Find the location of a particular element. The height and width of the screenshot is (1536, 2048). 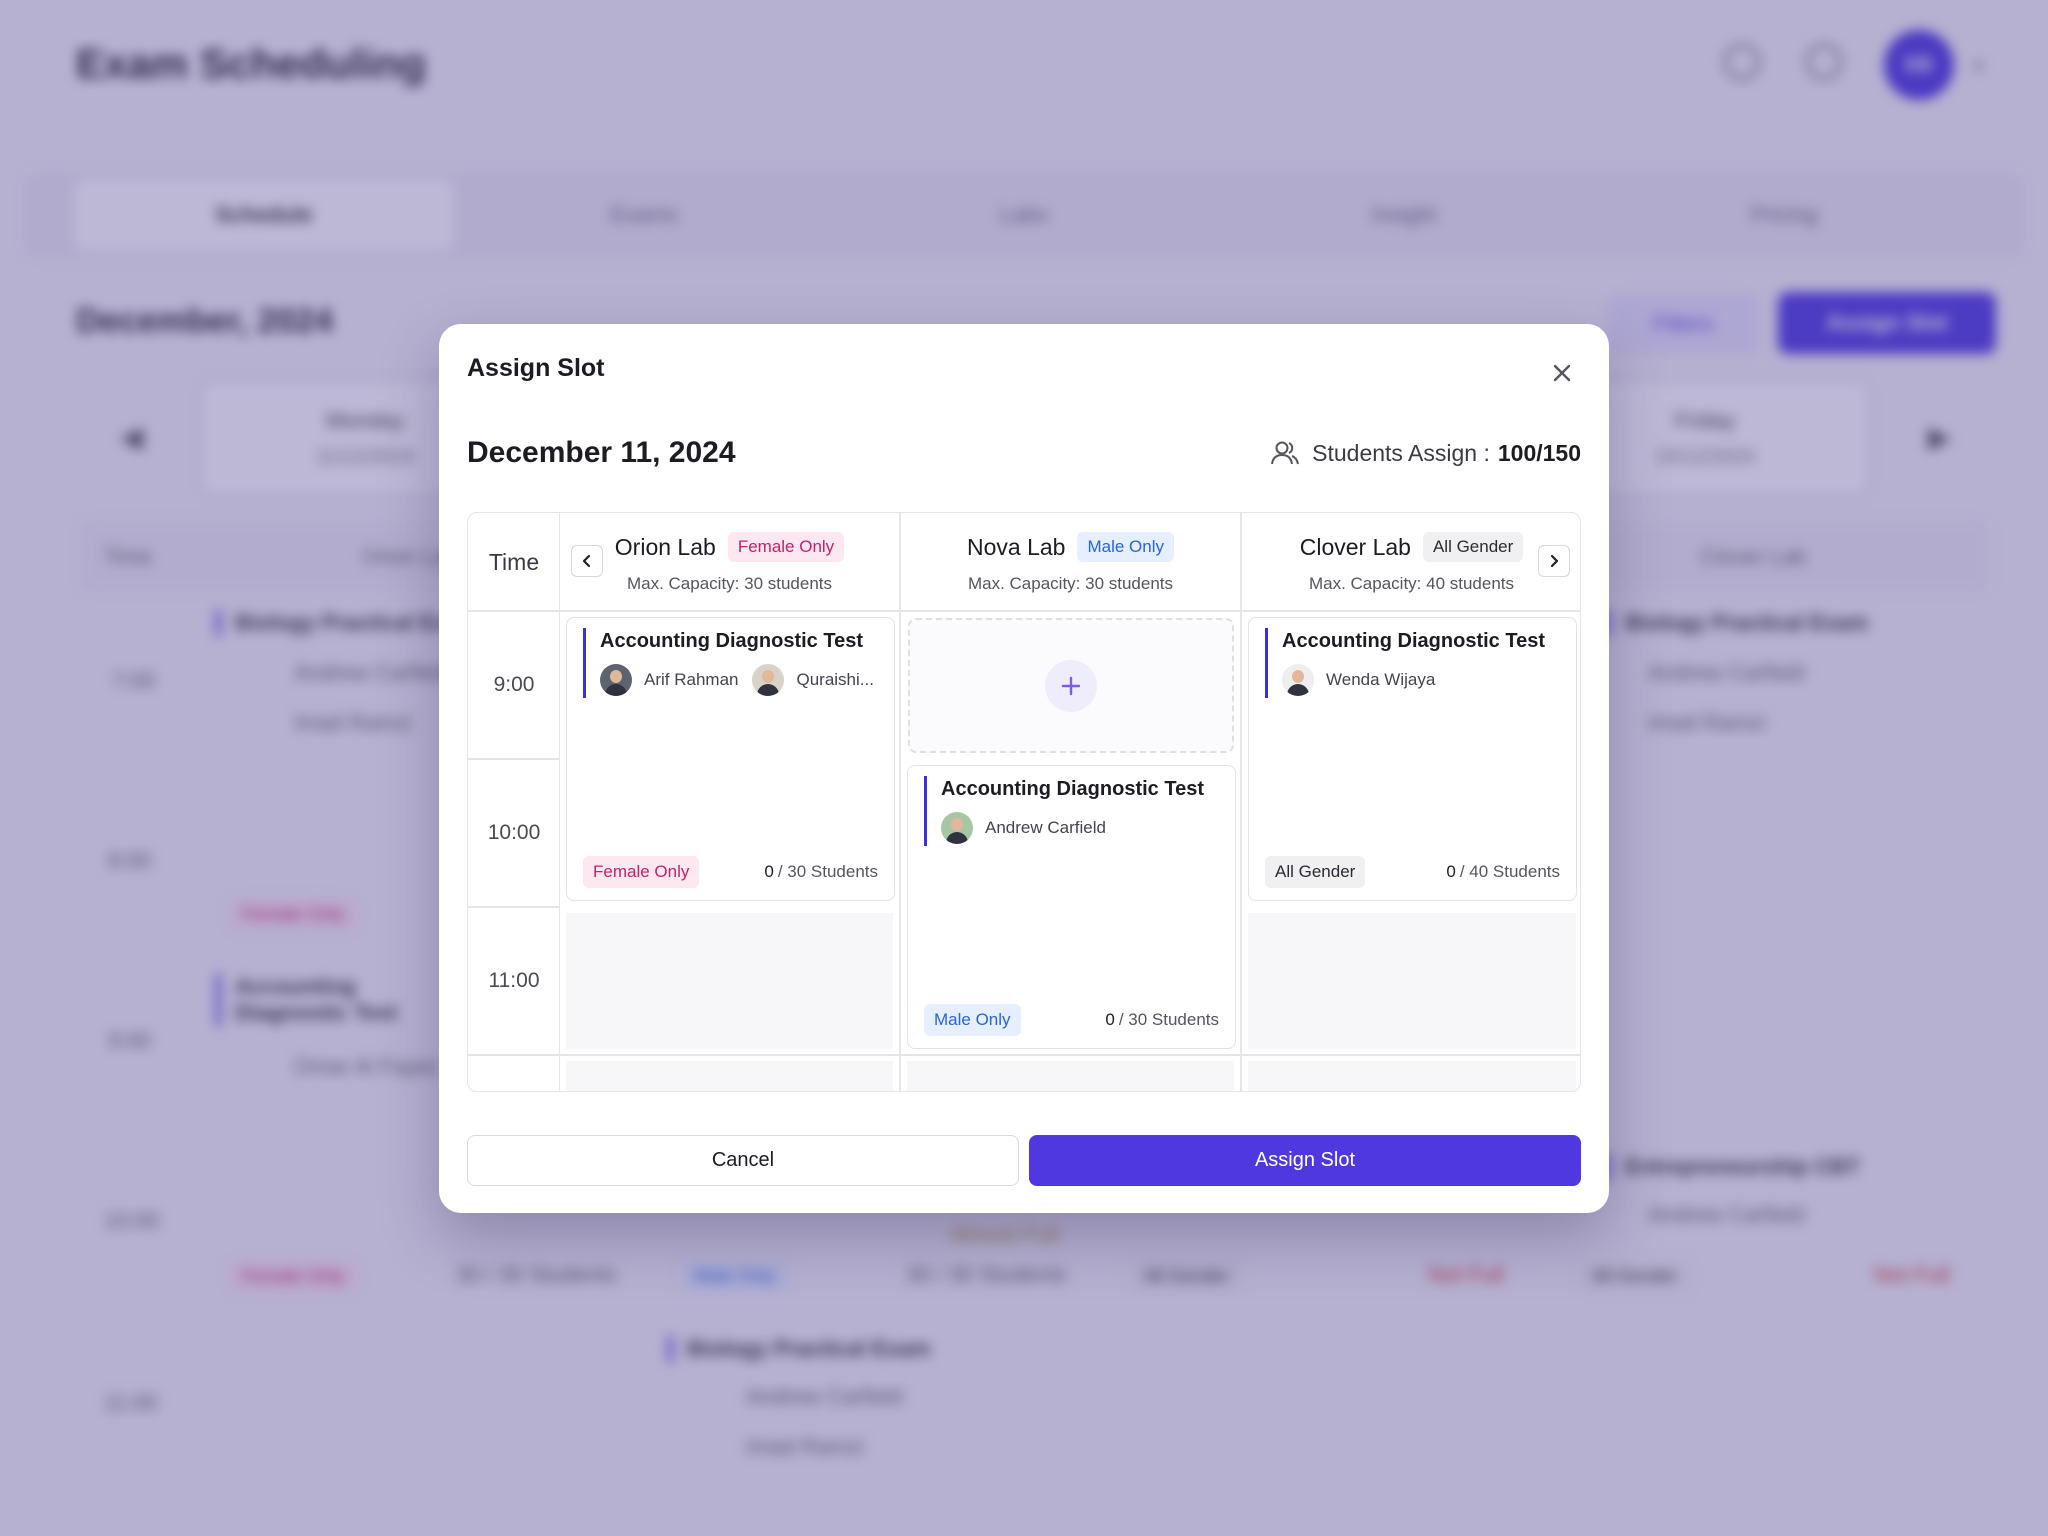

close-icon is located at coordinates (1562, 373).